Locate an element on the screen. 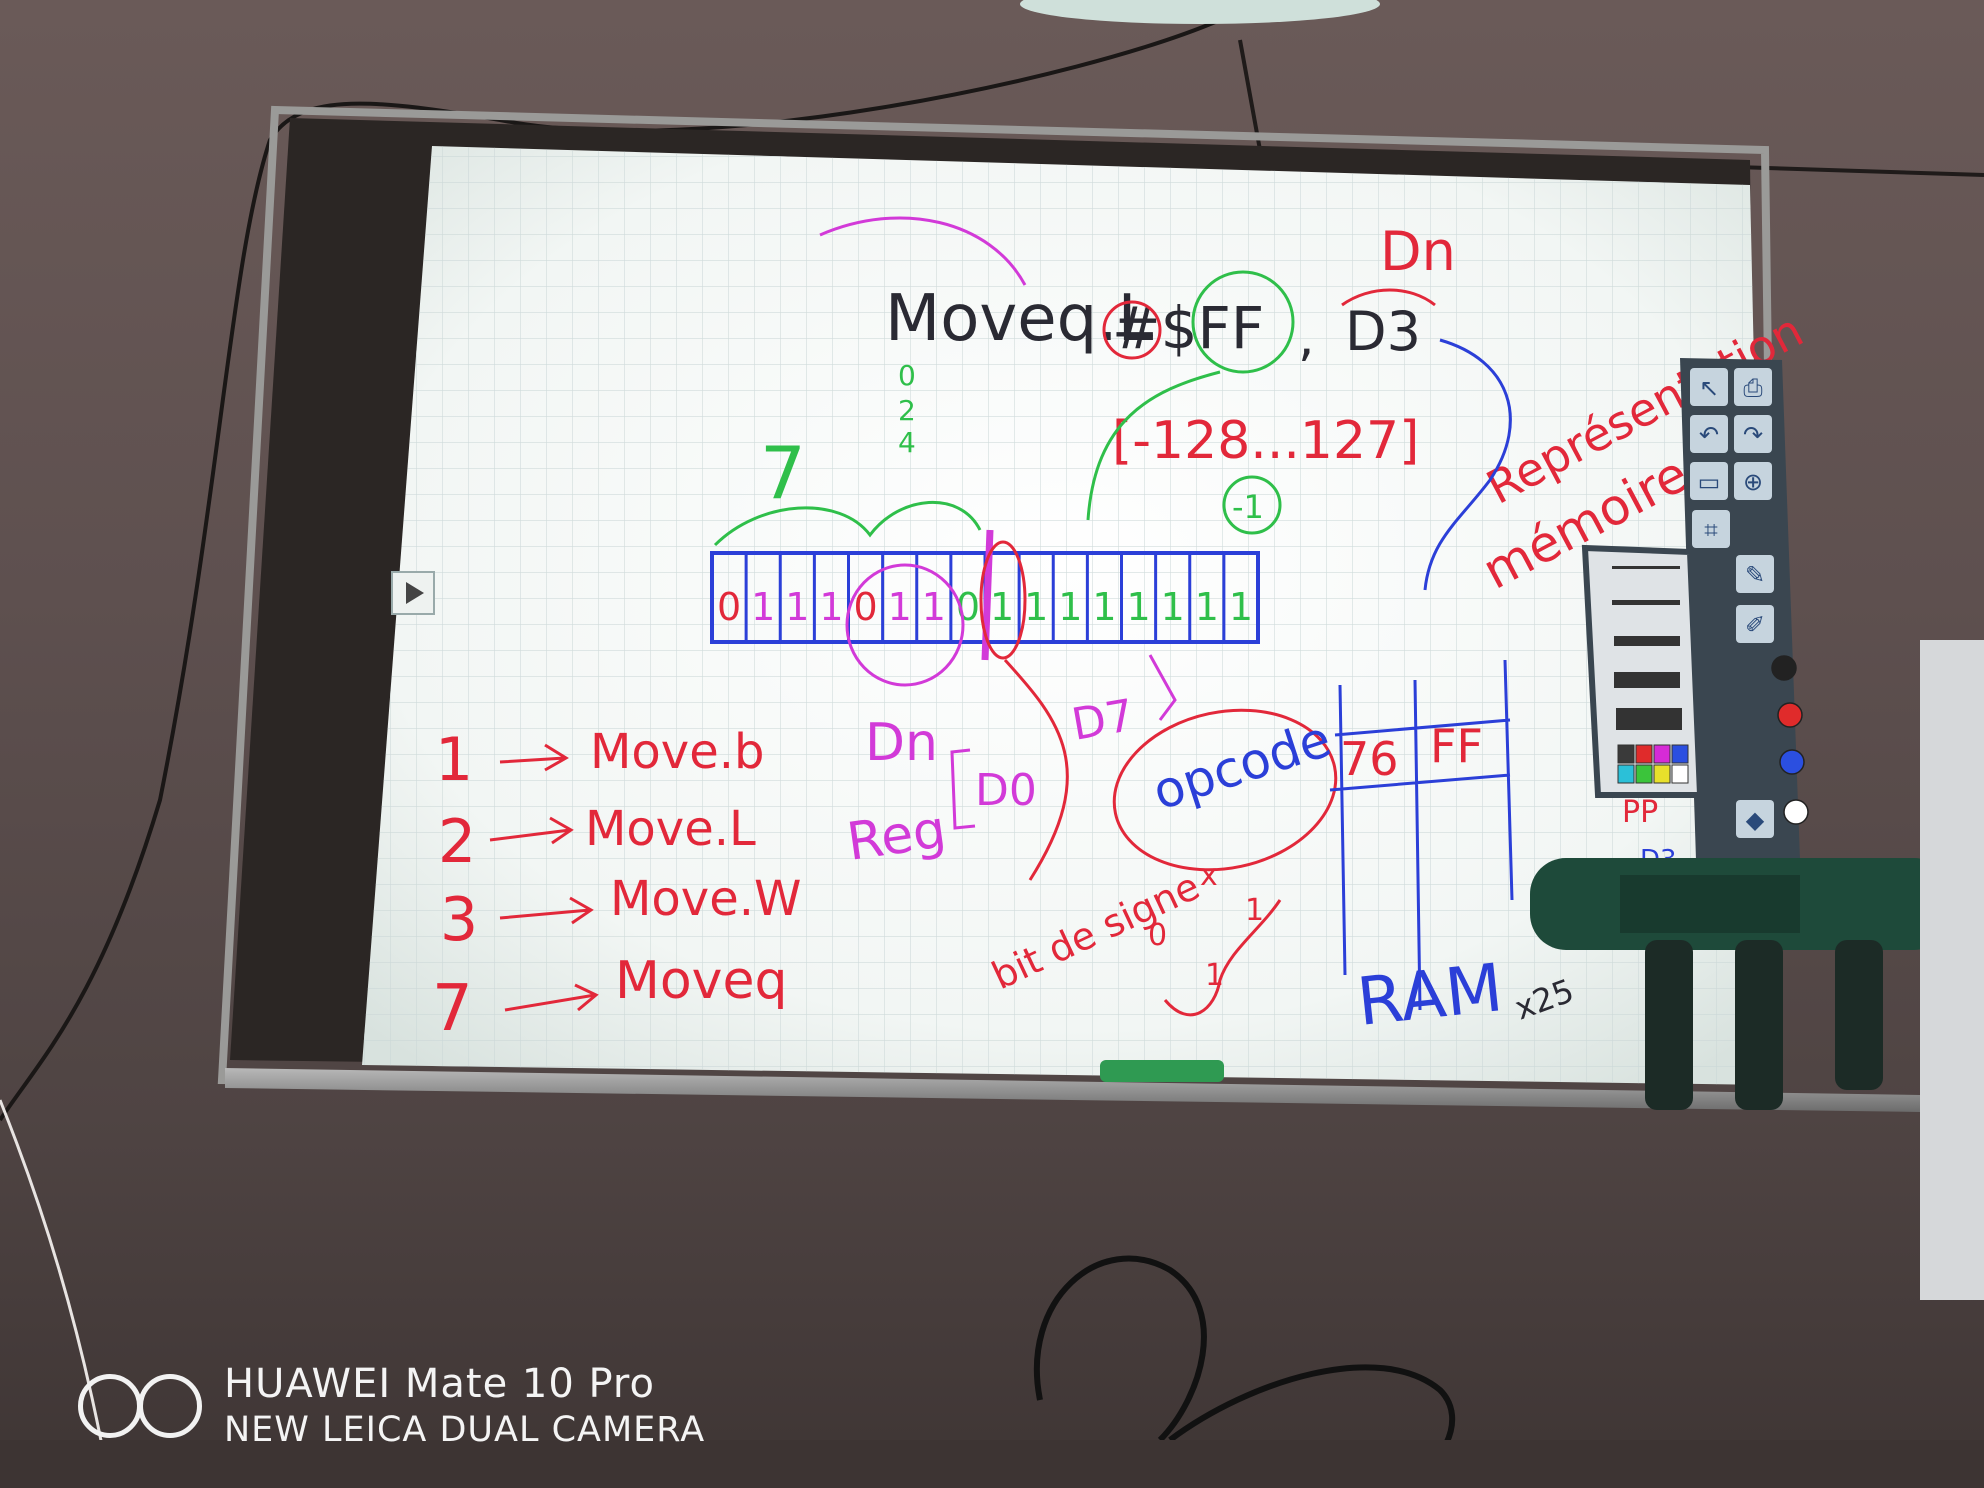 The height and width of the screenshot is (1488, 1984). ptr-label: PP is located at coordinates (1640, 812).